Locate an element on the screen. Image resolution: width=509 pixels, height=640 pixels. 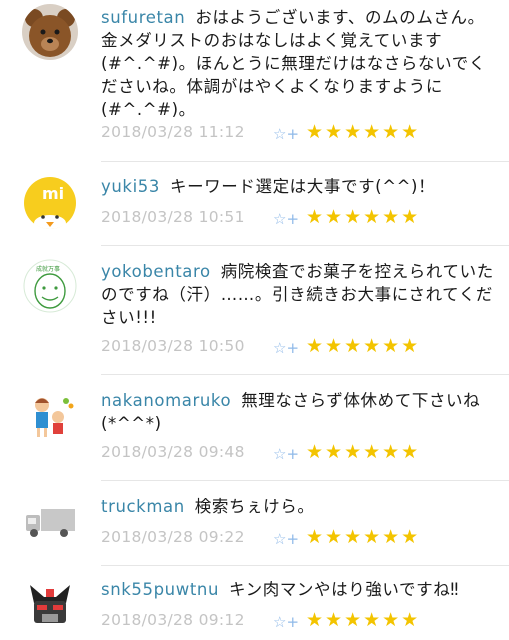
comment-text: snk55puwtnu キン肉マンやはり強いですね‼ is located at coordinates (299, 589).